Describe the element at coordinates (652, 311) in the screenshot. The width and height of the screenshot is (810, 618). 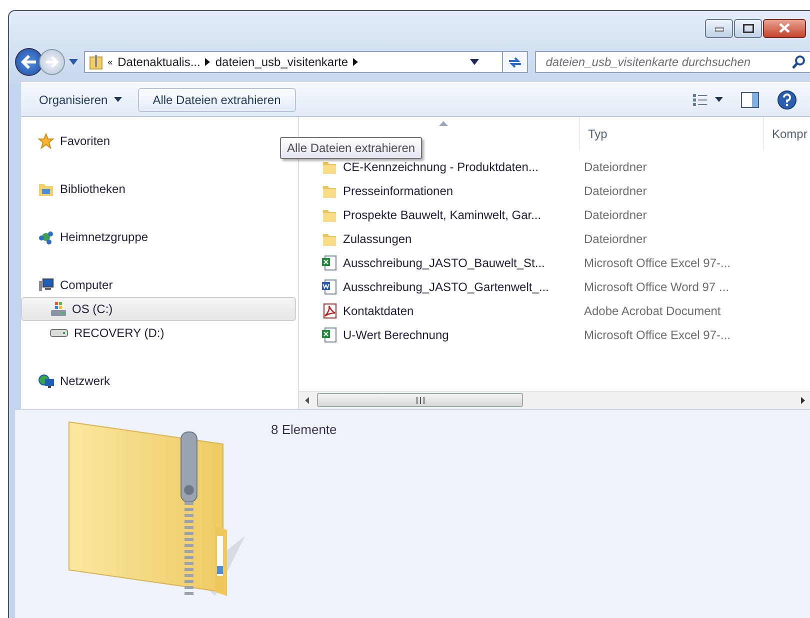
I see `file-type: Adobe Acrobat Document` at that location.